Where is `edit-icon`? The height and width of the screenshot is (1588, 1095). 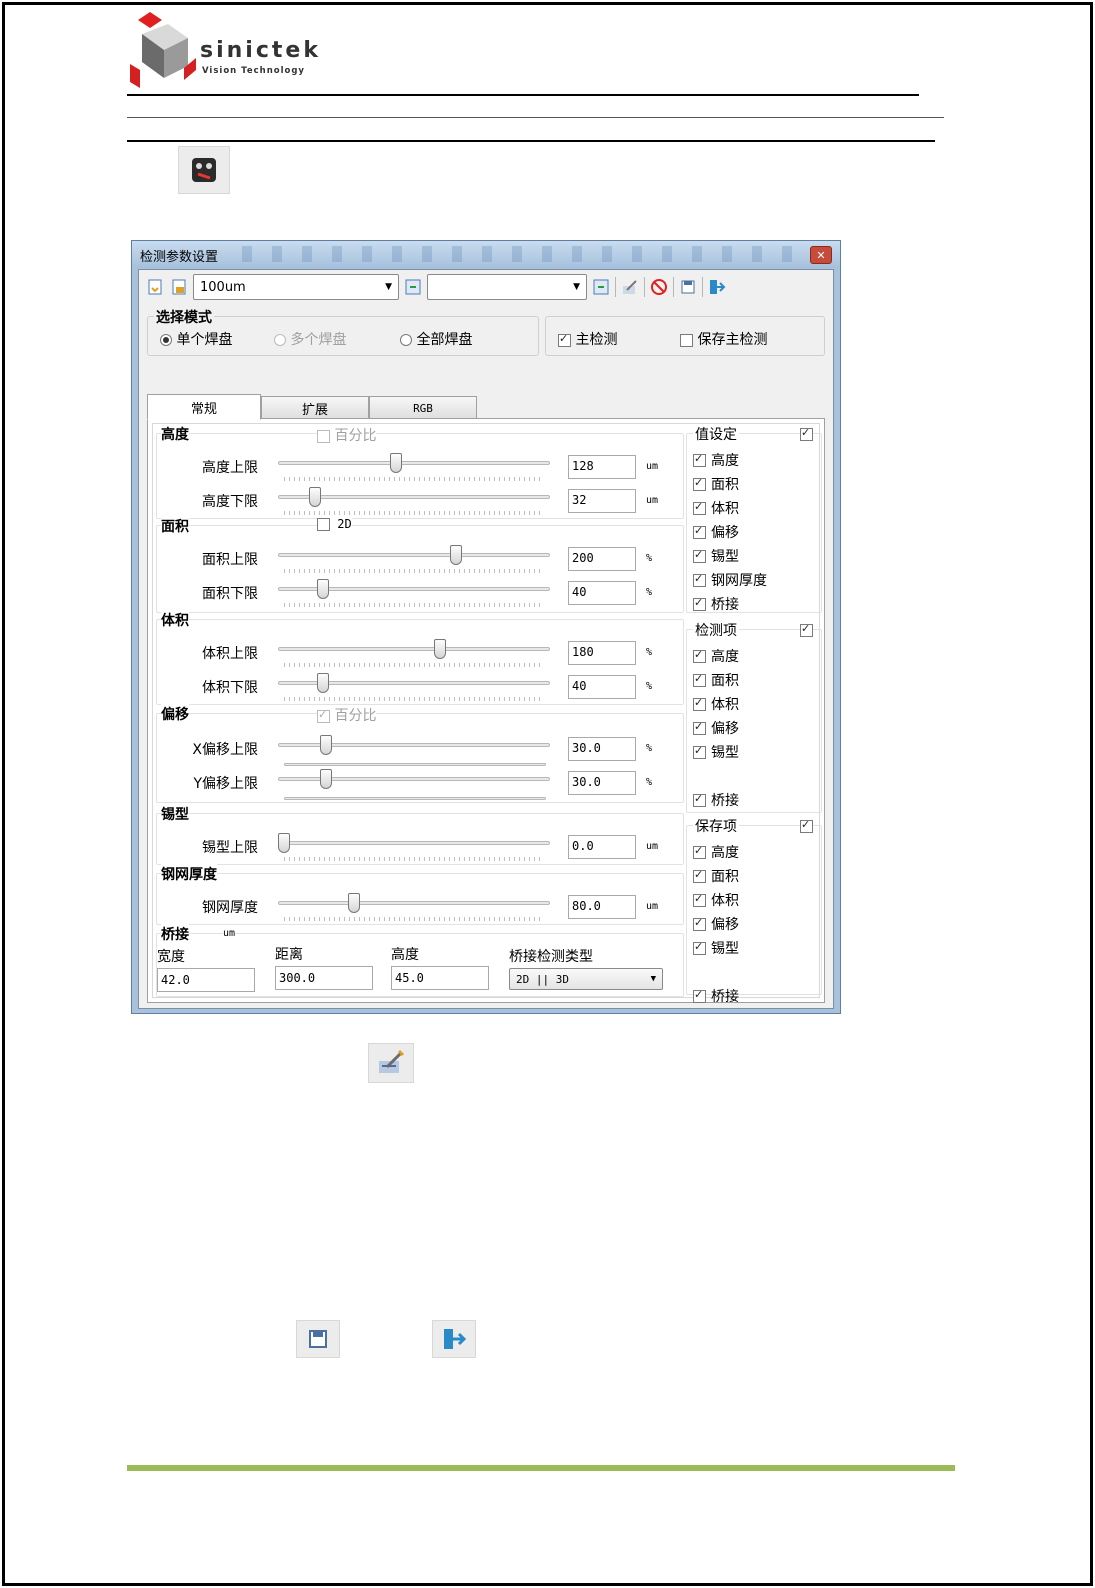 edit-icon is located at coordinates (630, 287).